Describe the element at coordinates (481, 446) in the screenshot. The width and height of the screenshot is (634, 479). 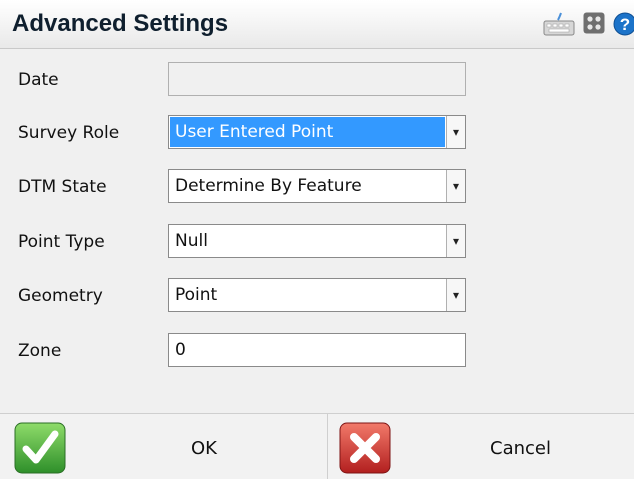
I see `cancel-button: Cancel` at that location.